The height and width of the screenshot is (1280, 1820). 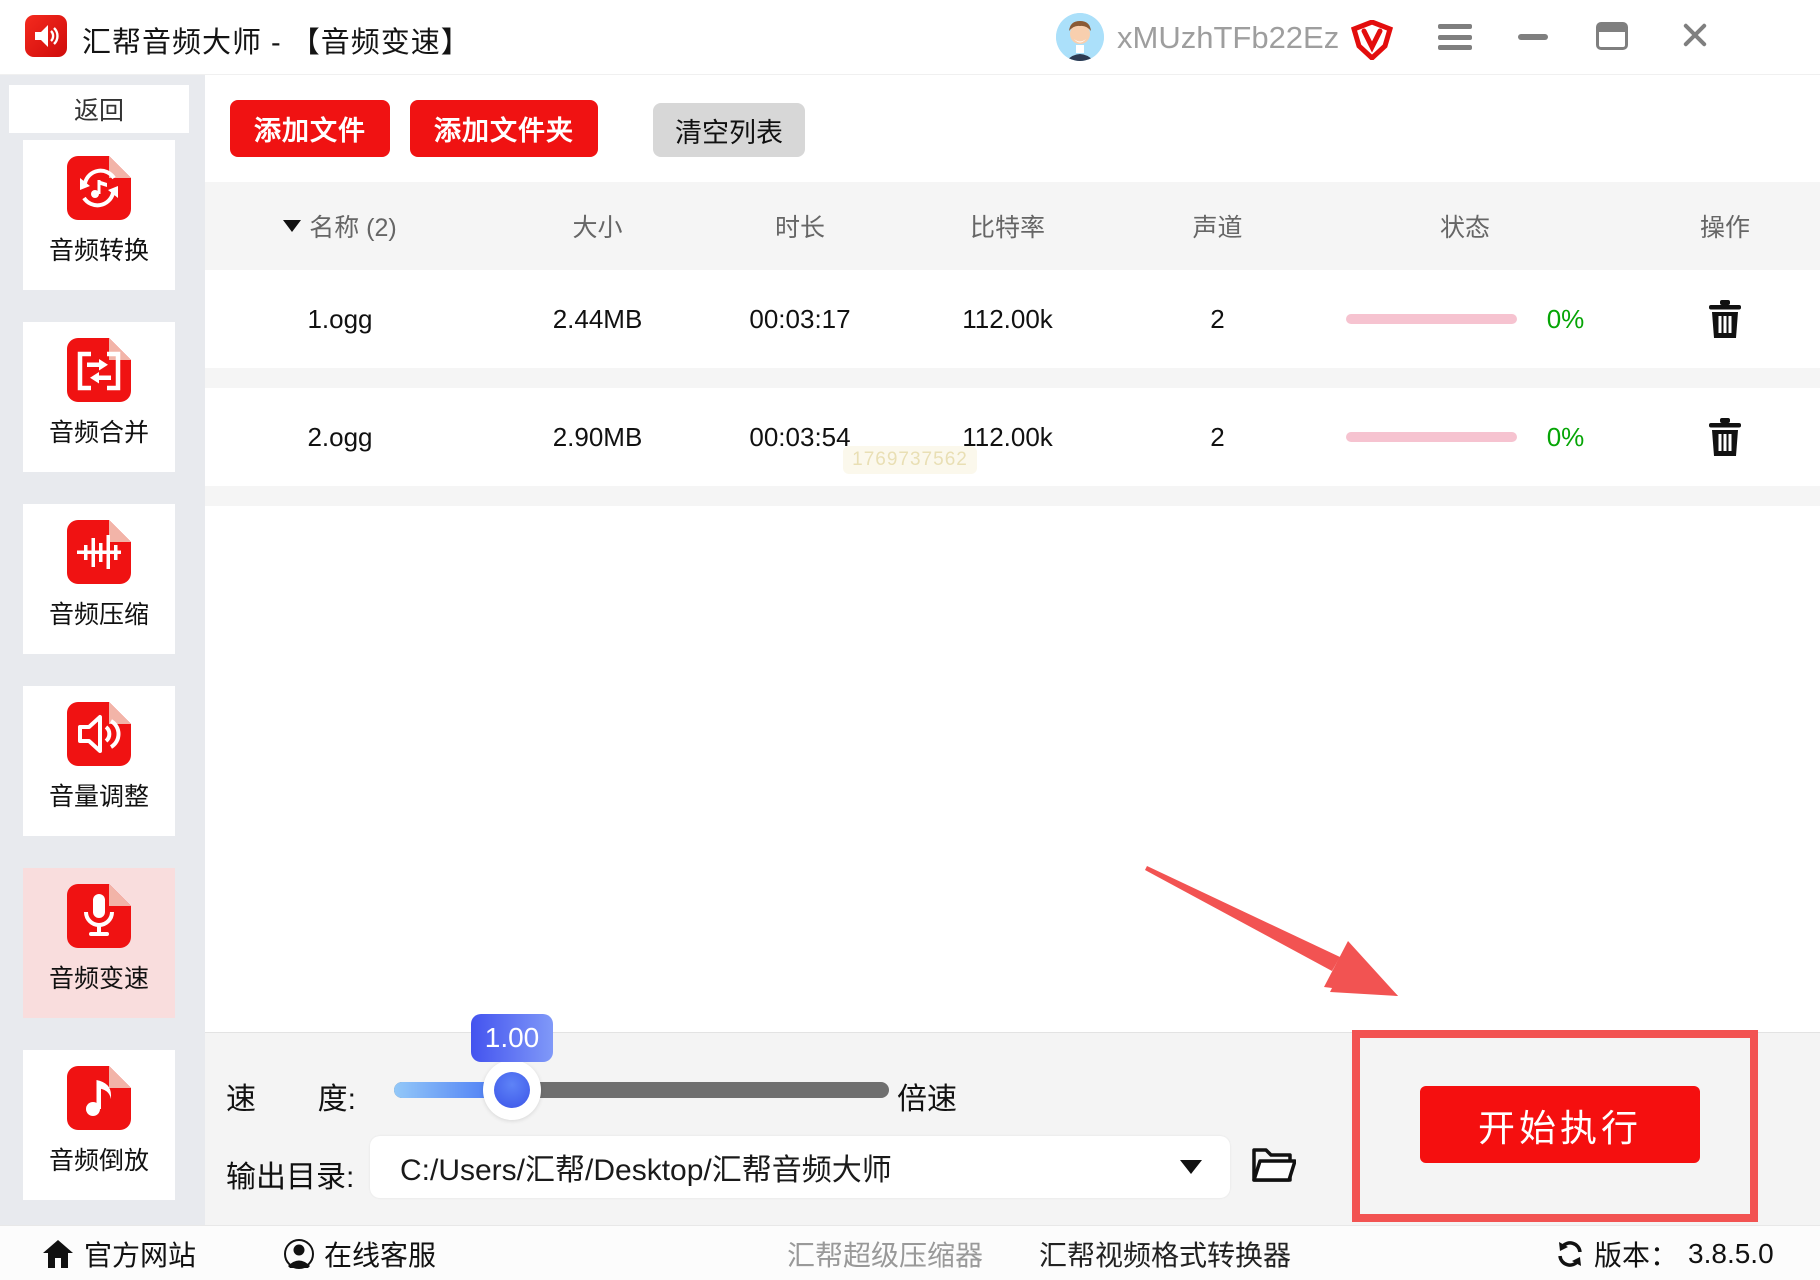 What do you see at coordinates (1665, 1253) in the screenshot?
I see `version-info: 版本： 3.8.5.0` at bounding box center [1665, 1253].